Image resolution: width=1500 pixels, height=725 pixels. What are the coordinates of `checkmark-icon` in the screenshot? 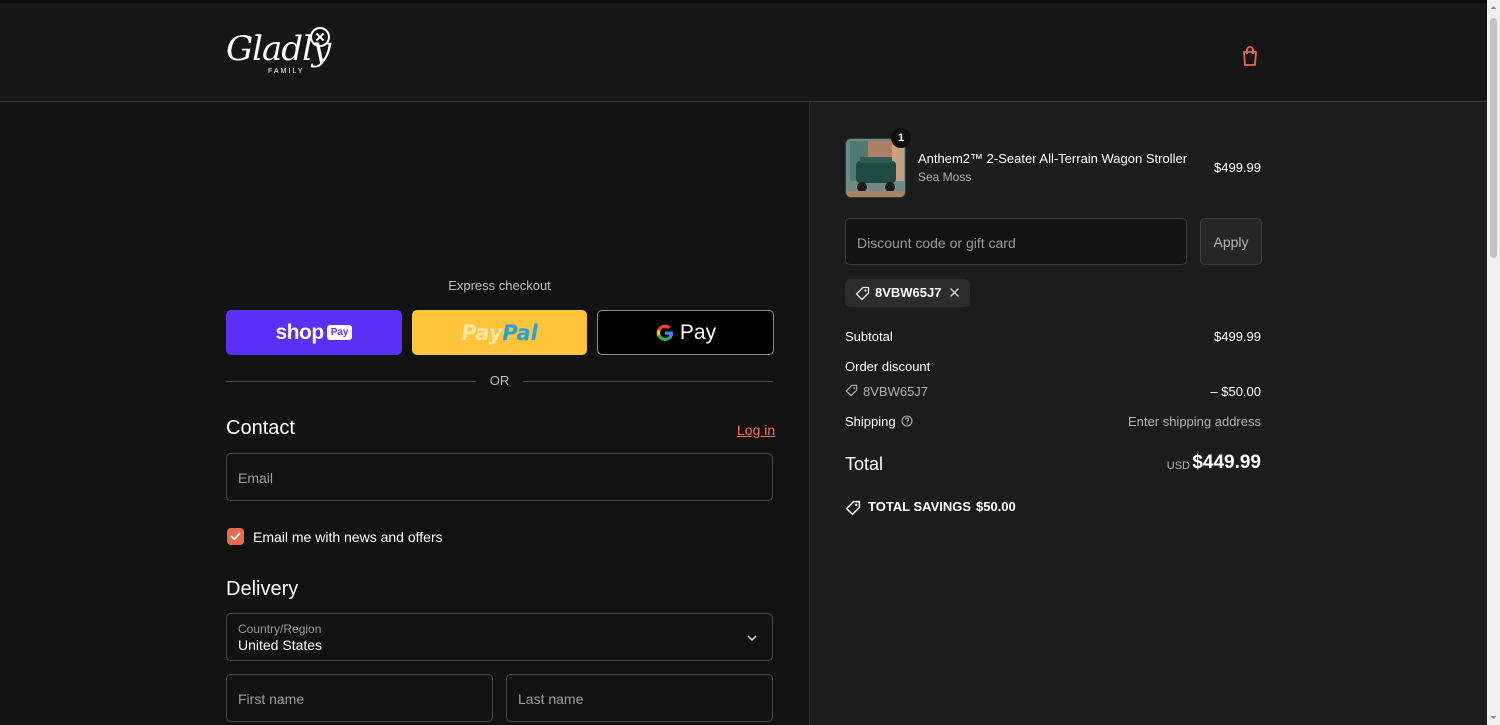 It's located at (235, 536).